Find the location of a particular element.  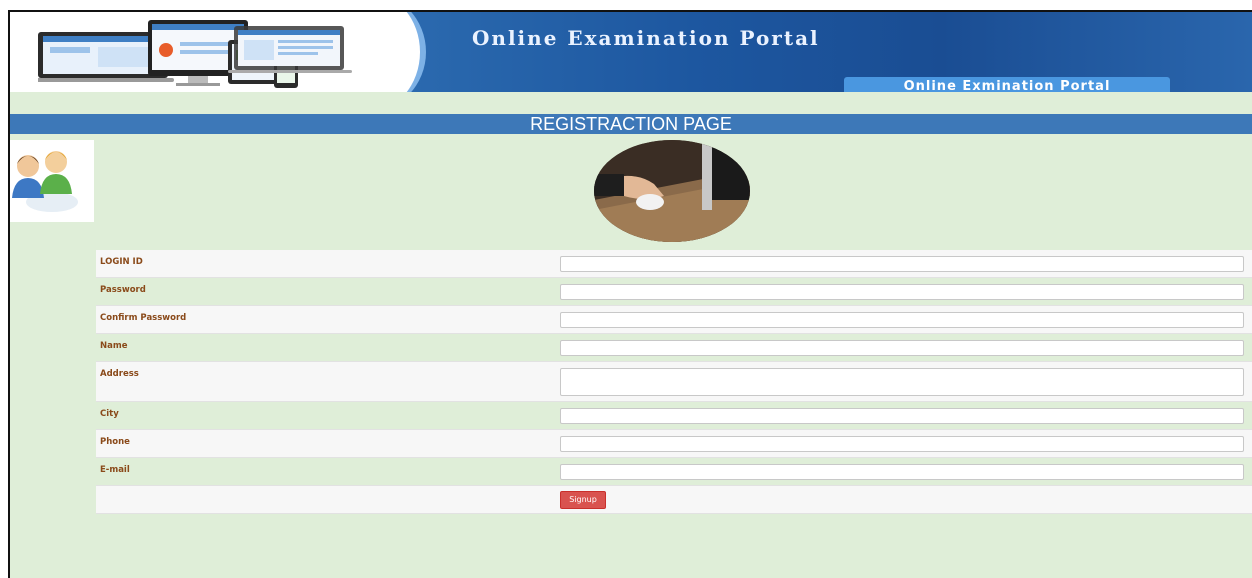

users-icon is located at coordinates (52, 181).